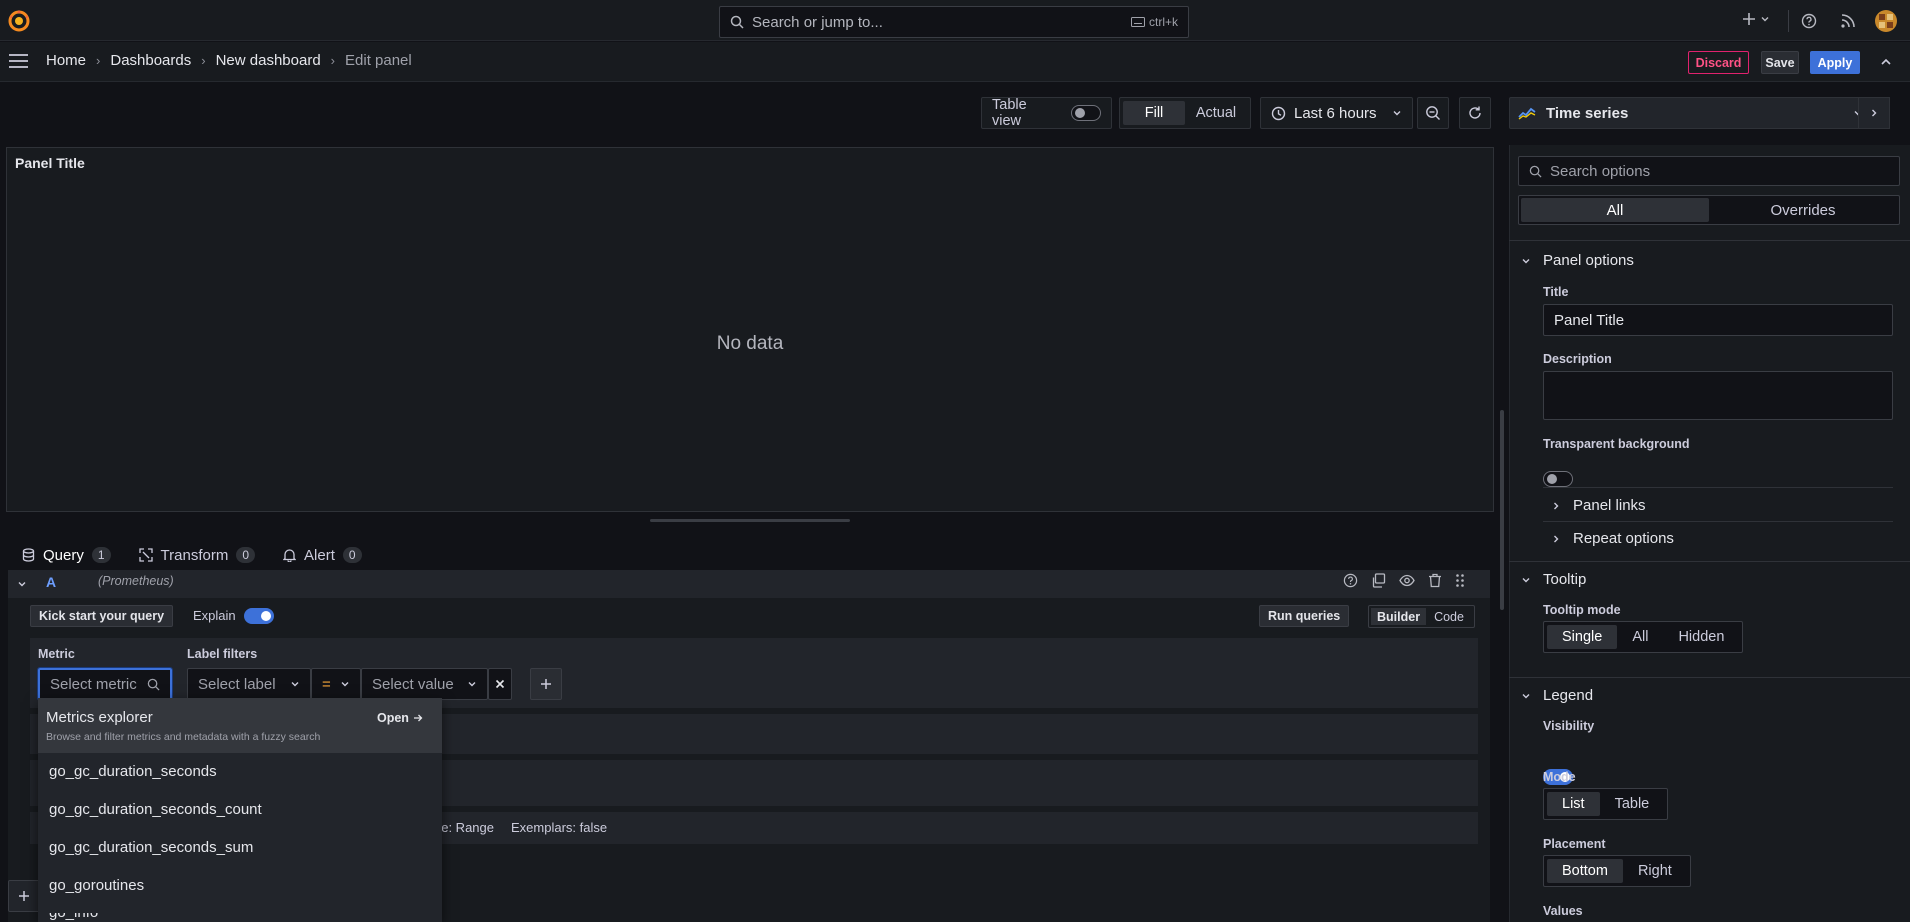 The height and width of the screenshot is (922, 1910). What do you see at coordinates (51, 582) in the screenshot?
I see `query-ref-id: A` at bounding box center [51, 582].